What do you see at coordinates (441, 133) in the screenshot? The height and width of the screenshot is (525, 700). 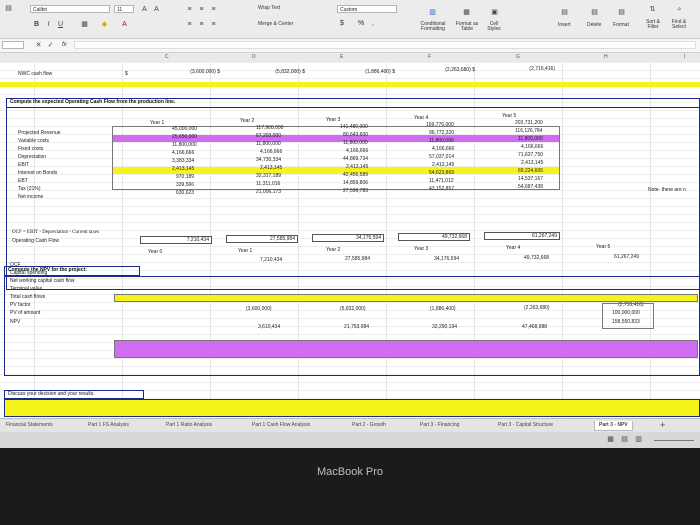 I see `ocf-cell: 96,772,320` at bounding box center [441, 133].